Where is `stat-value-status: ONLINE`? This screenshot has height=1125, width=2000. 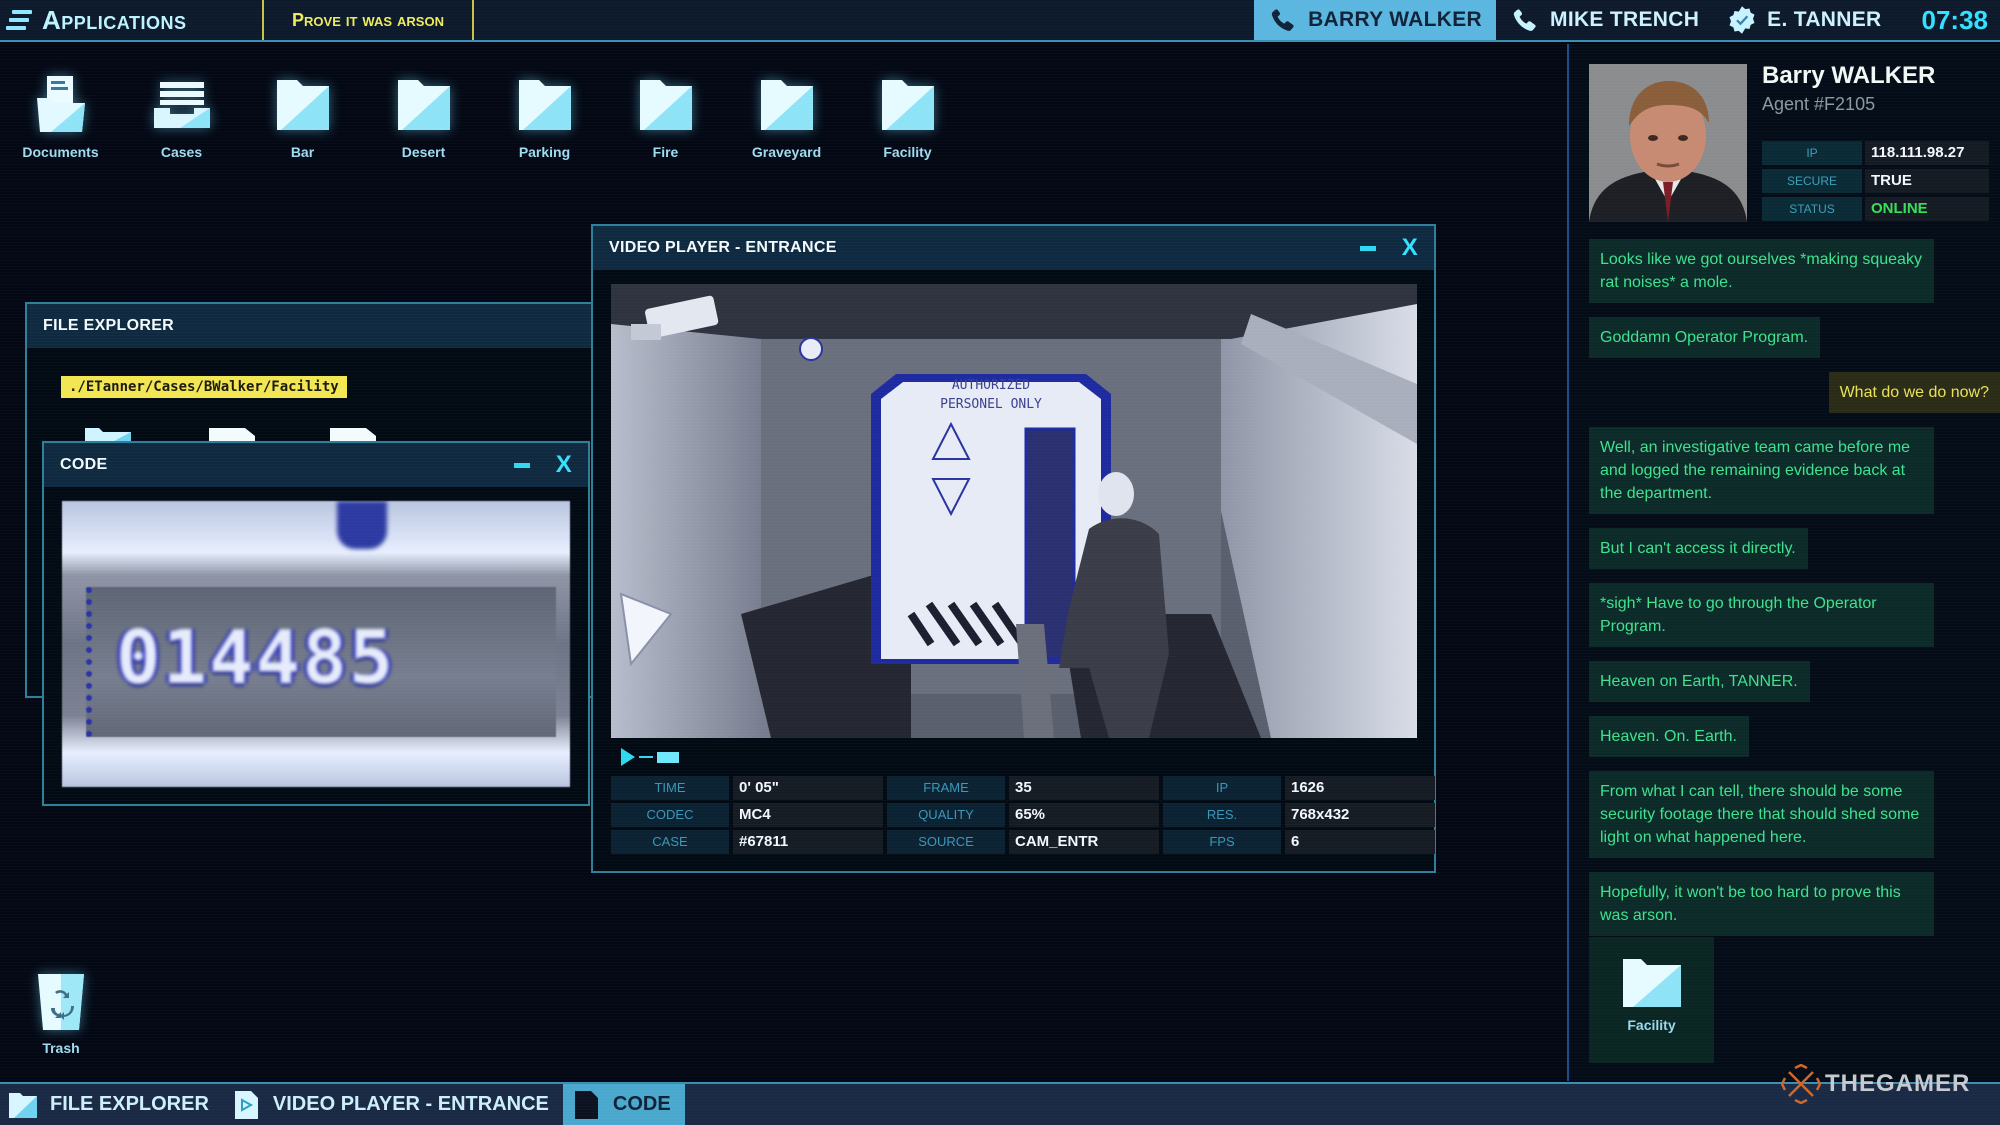
stat-value-status: ONLINE is located at coordinates (1927, 209).